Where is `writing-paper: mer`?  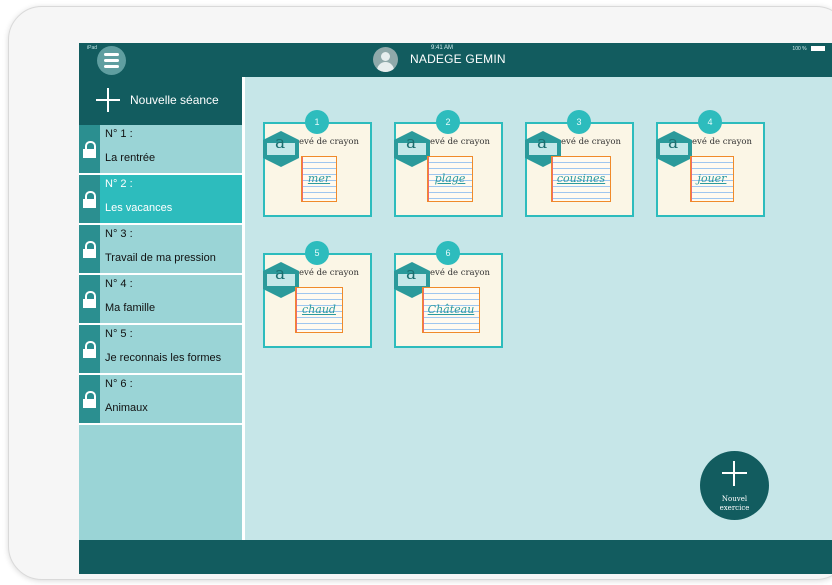
writing-paper: mer is located at coordinates (319, 179).